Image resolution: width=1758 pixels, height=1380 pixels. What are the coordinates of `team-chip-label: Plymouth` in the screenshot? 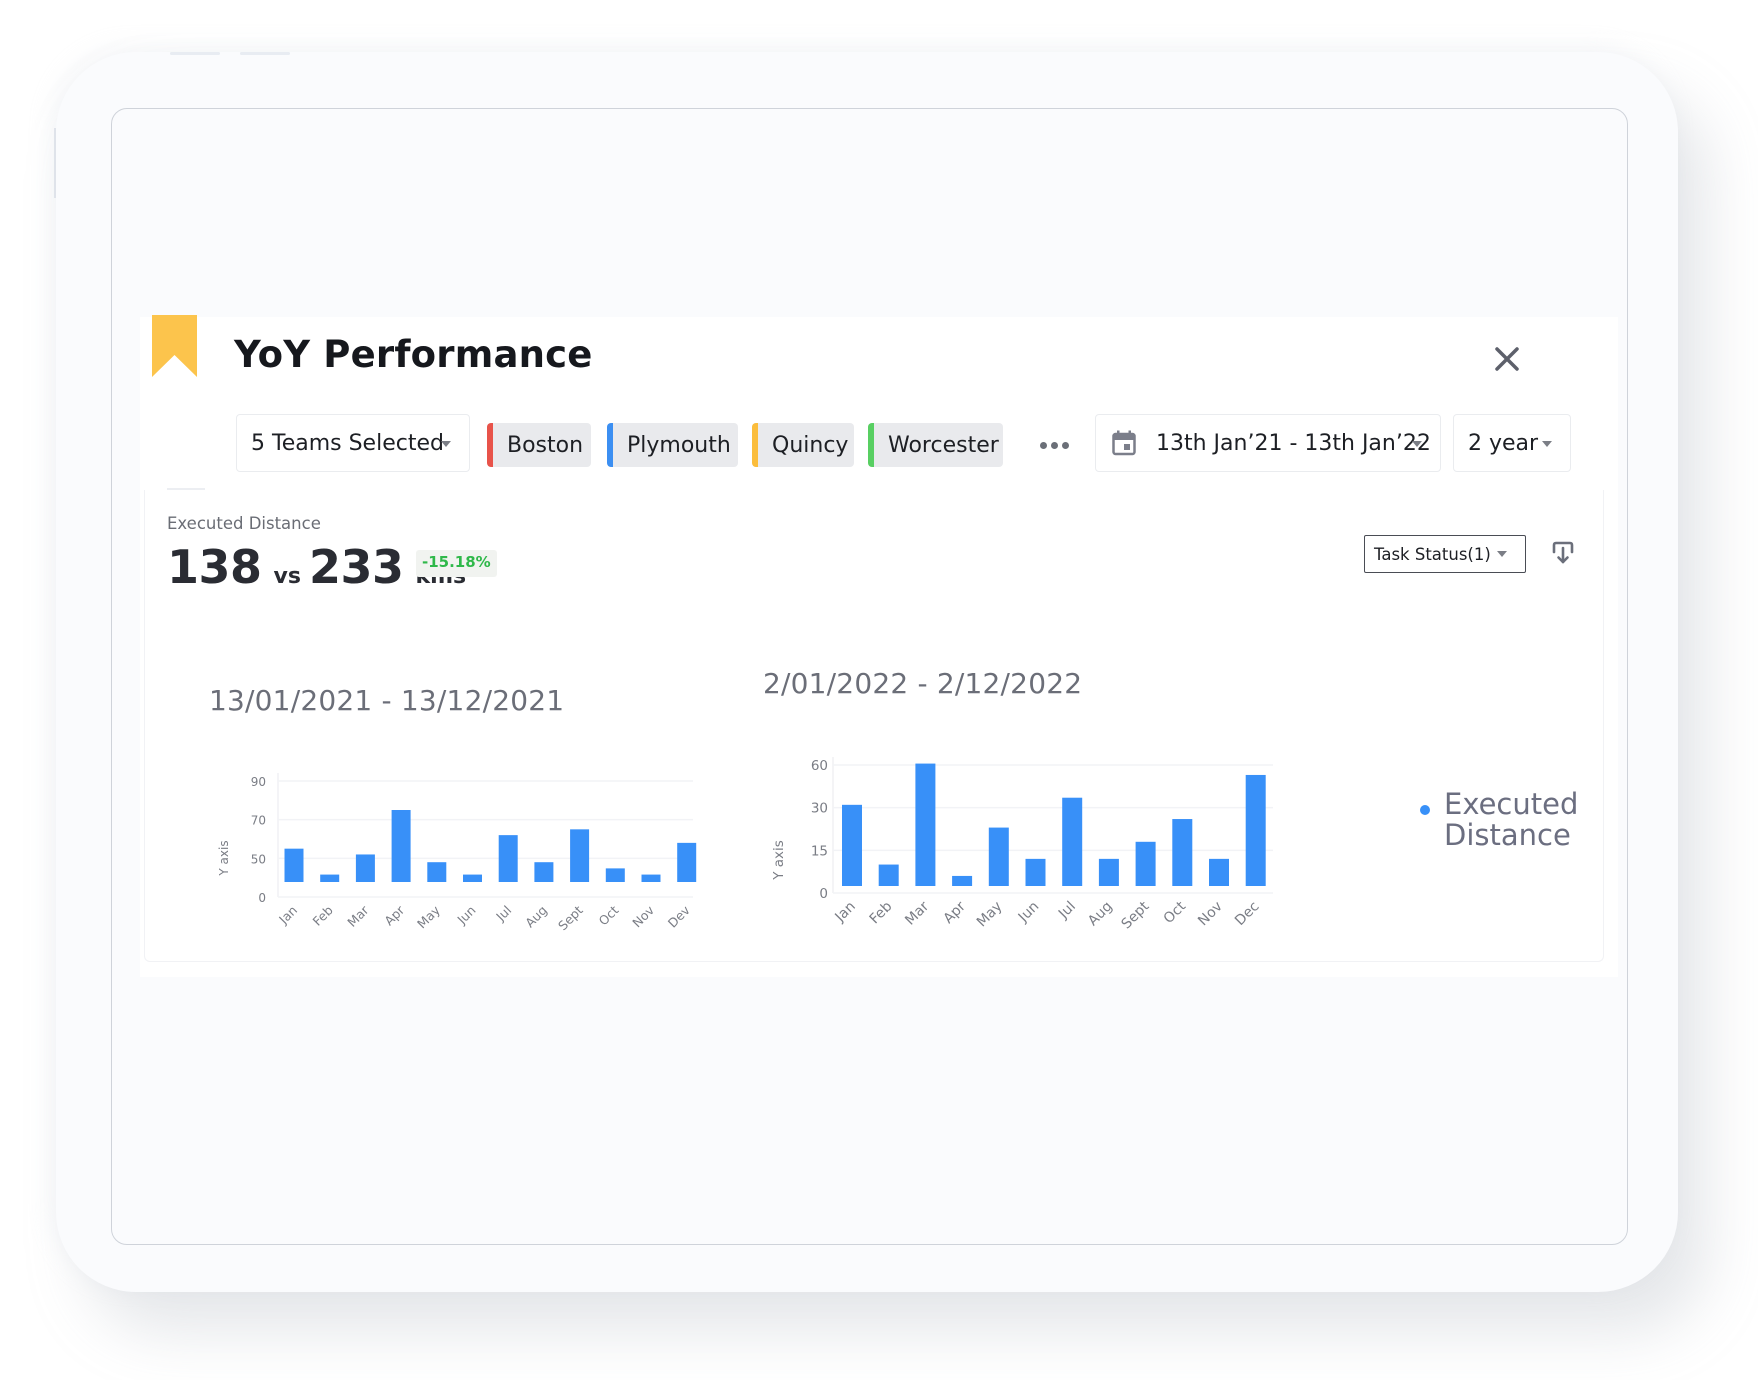 It's located at (679, 445).